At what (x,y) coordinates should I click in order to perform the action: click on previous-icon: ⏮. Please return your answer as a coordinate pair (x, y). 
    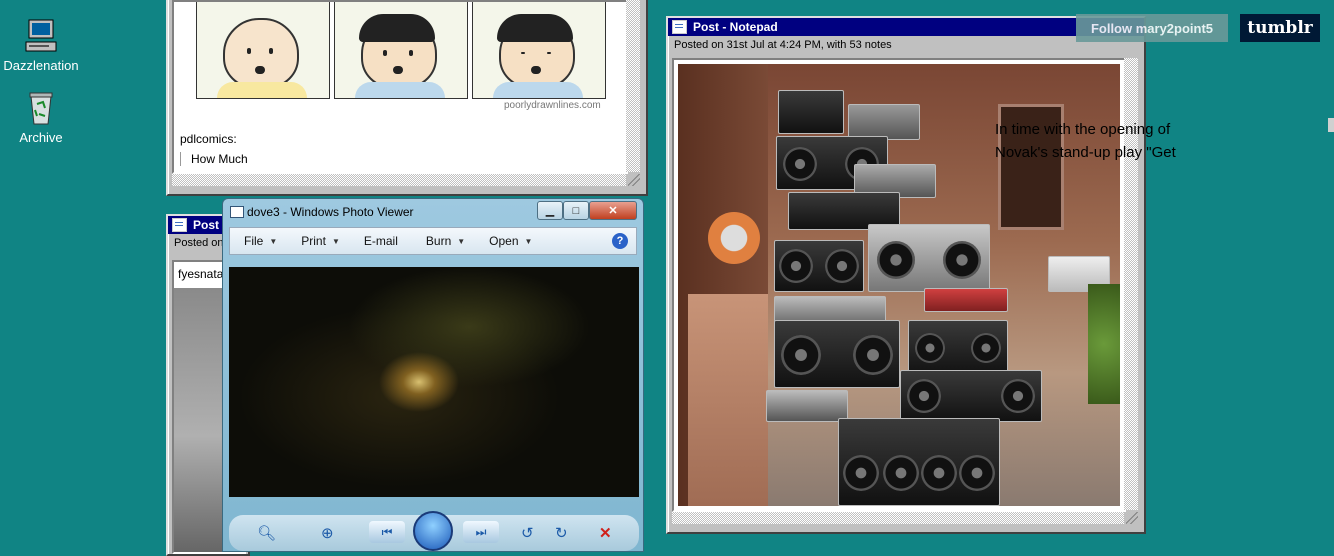
    Looking at the image, I should click on (387, 532).